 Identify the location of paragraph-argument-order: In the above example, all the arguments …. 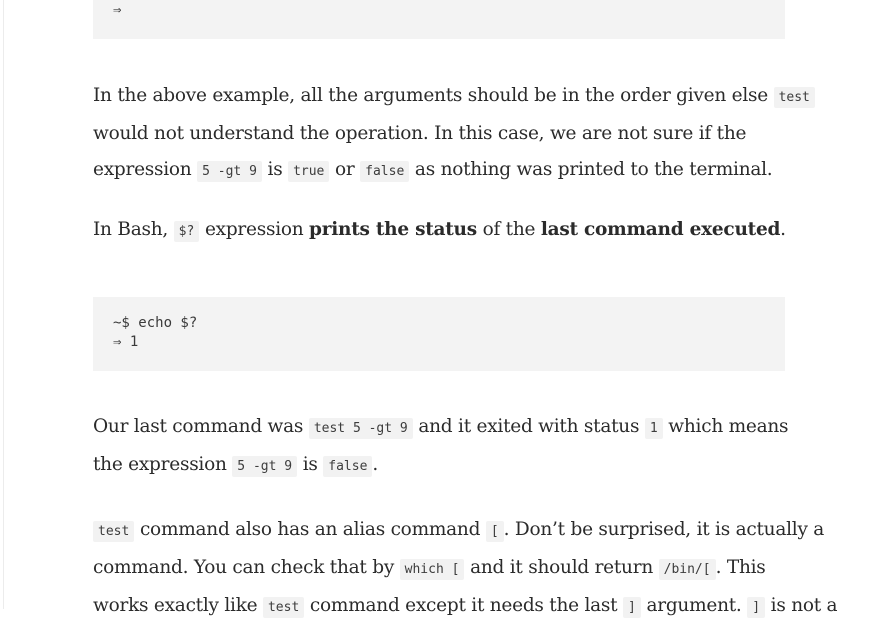
(454, 134).